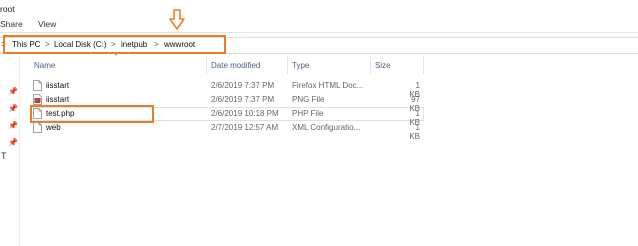 This screenshot has width=638, height=246. What do you see at coordinates (4, 156) in the screenshot?
I see `nav-pane-label: T` at bounding box center [4, 156].